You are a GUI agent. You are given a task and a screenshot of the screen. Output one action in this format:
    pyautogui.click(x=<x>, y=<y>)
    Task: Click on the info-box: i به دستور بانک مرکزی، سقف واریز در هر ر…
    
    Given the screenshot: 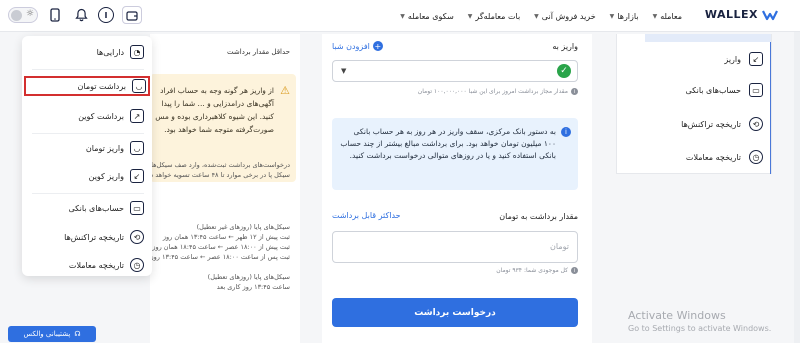 What is the action you would take?
    pyautogui.click(x=455, y=154)
    